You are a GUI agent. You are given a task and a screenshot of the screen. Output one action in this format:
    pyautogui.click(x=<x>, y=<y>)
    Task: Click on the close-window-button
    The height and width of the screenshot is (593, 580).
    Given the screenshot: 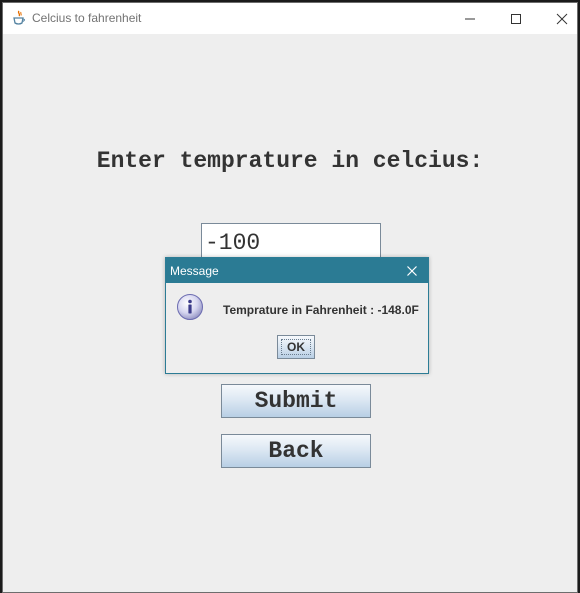 What is the action you would take?
    pyautogui.click(x=559, y=18)
    